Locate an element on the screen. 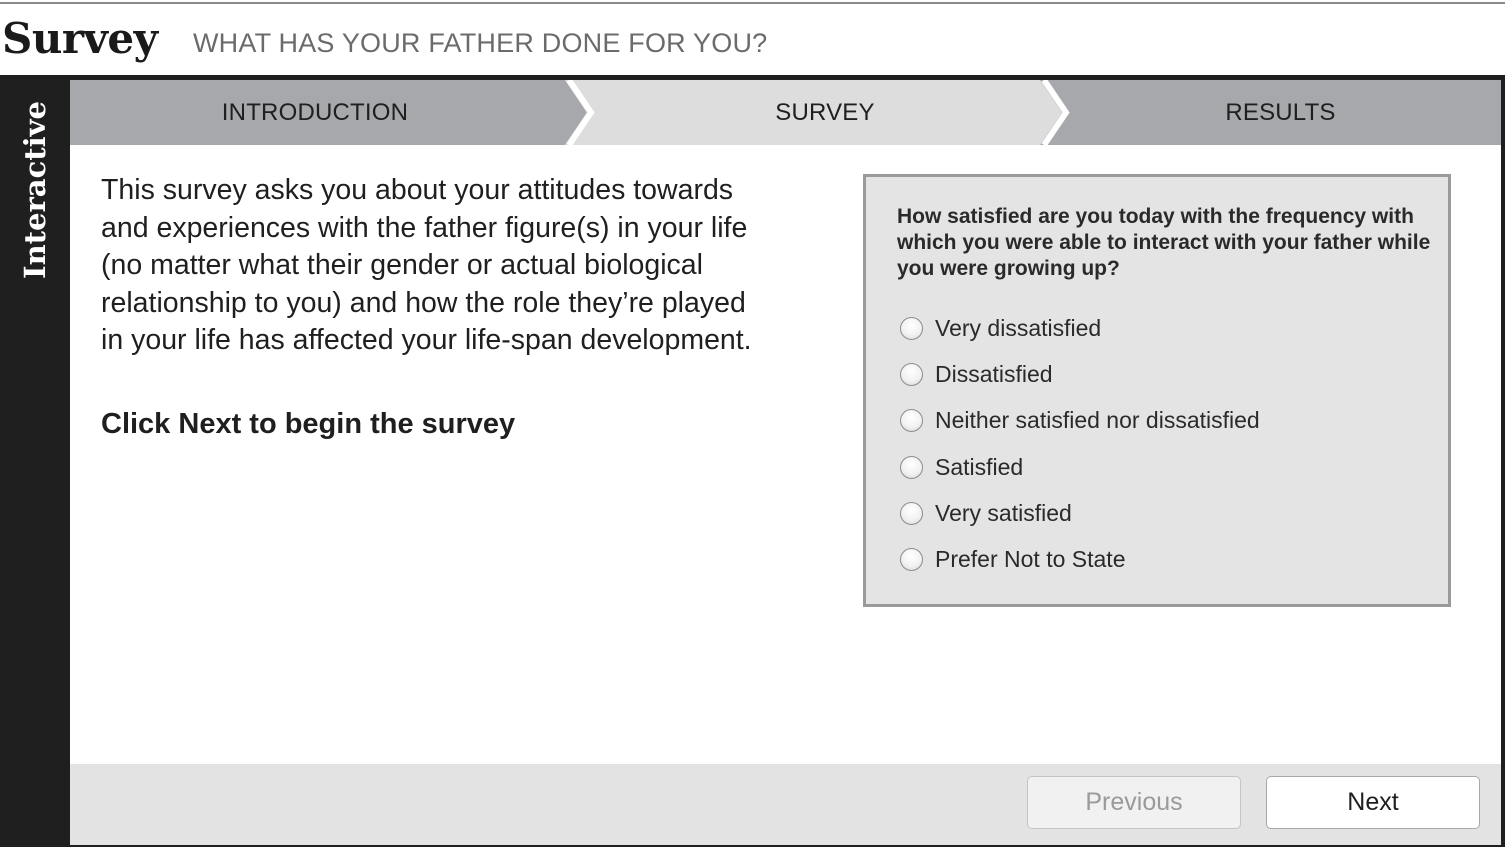 The height and width of the screenshot is (847, 1505). option-neither: Neither satisfied nor dissatisfied is located at coordinates (1165, 421).